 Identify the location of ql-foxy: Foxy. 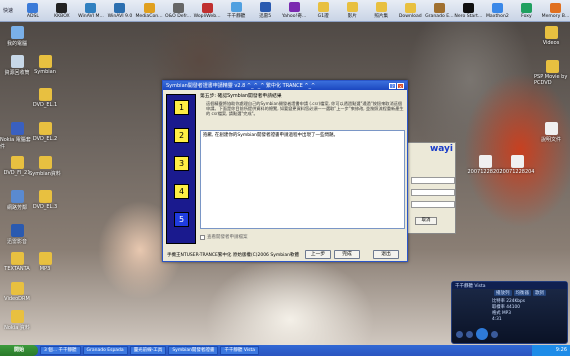
(526, 10).